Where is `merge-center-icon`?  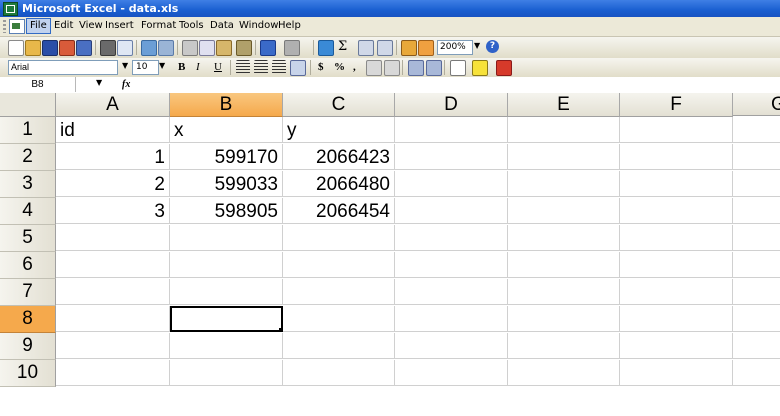
merge-center-icon is located at coordinates (298, 68).